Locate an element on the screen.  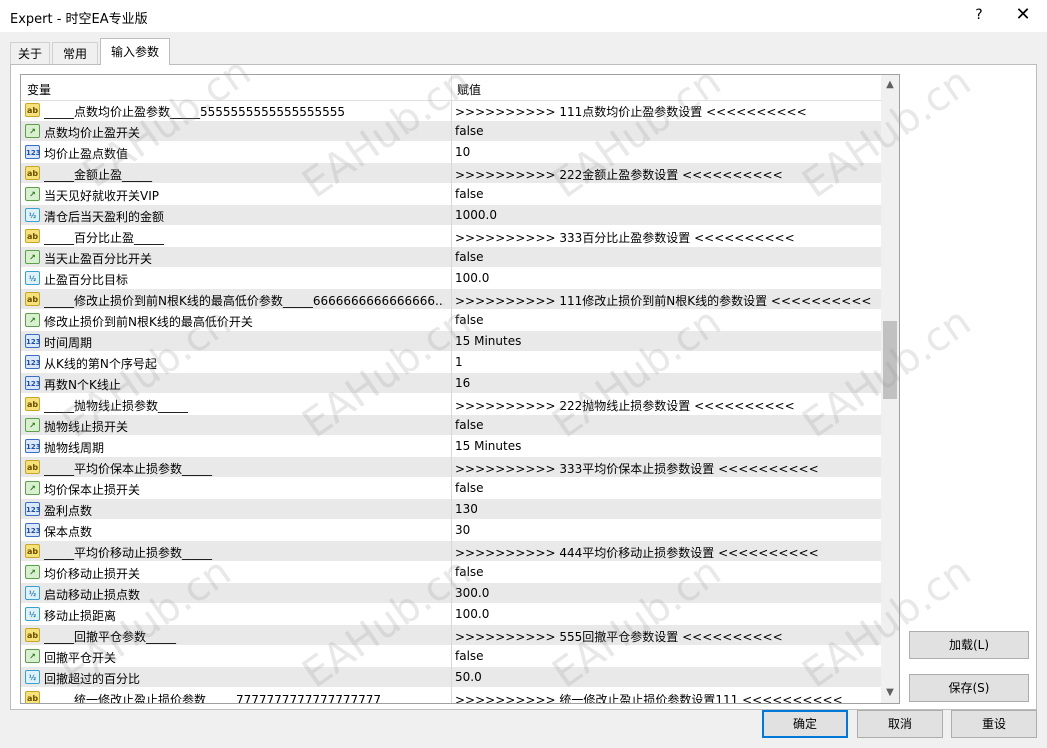
parameter-name: _____金额止盈_____ is located at coordinates (98, 175).